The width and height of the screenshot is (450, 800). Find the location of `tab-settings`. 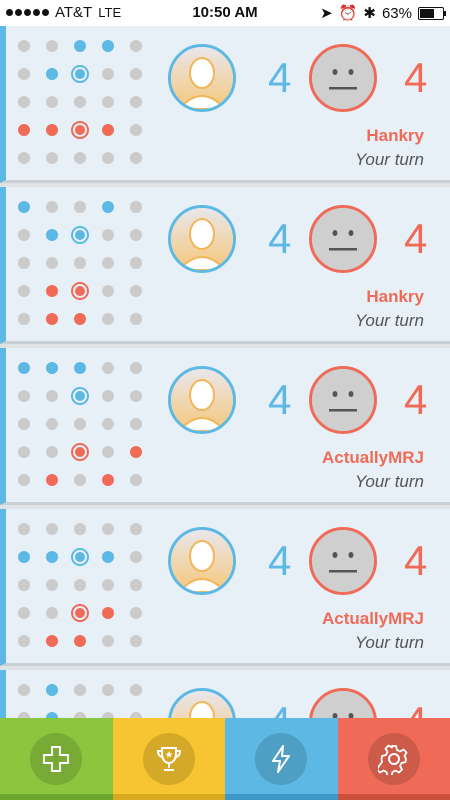

tab-settings is located at coordinates (393, 759).